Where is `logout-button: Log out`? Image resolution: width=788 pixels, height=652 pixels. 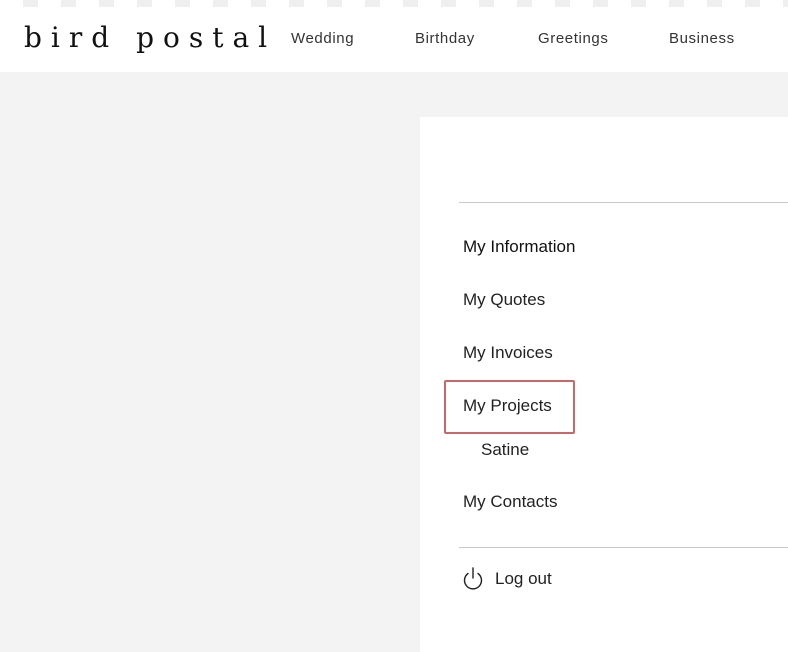
logout-button: Log out is located at coordinates (506, 579).